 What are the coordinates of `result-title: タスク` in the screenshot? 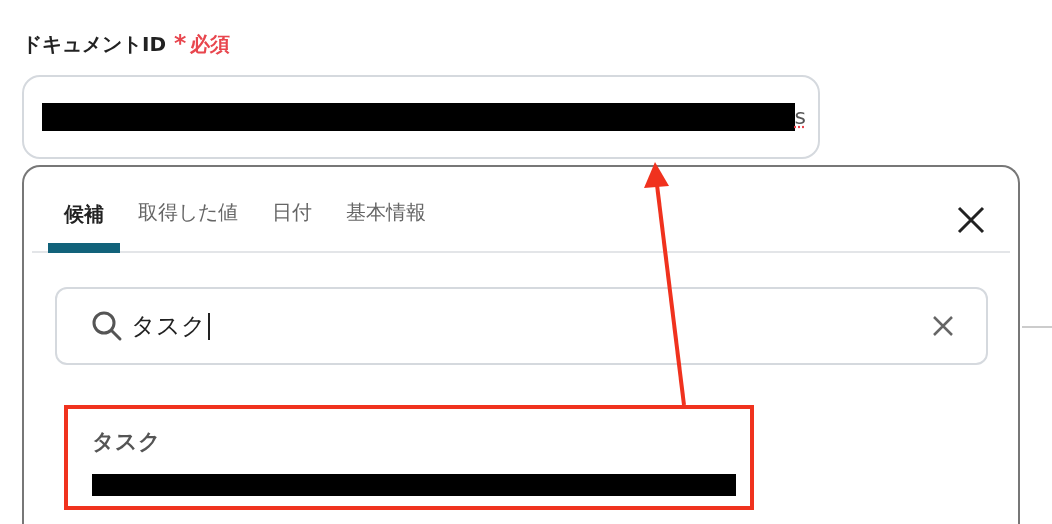 It's located at (127, 442).